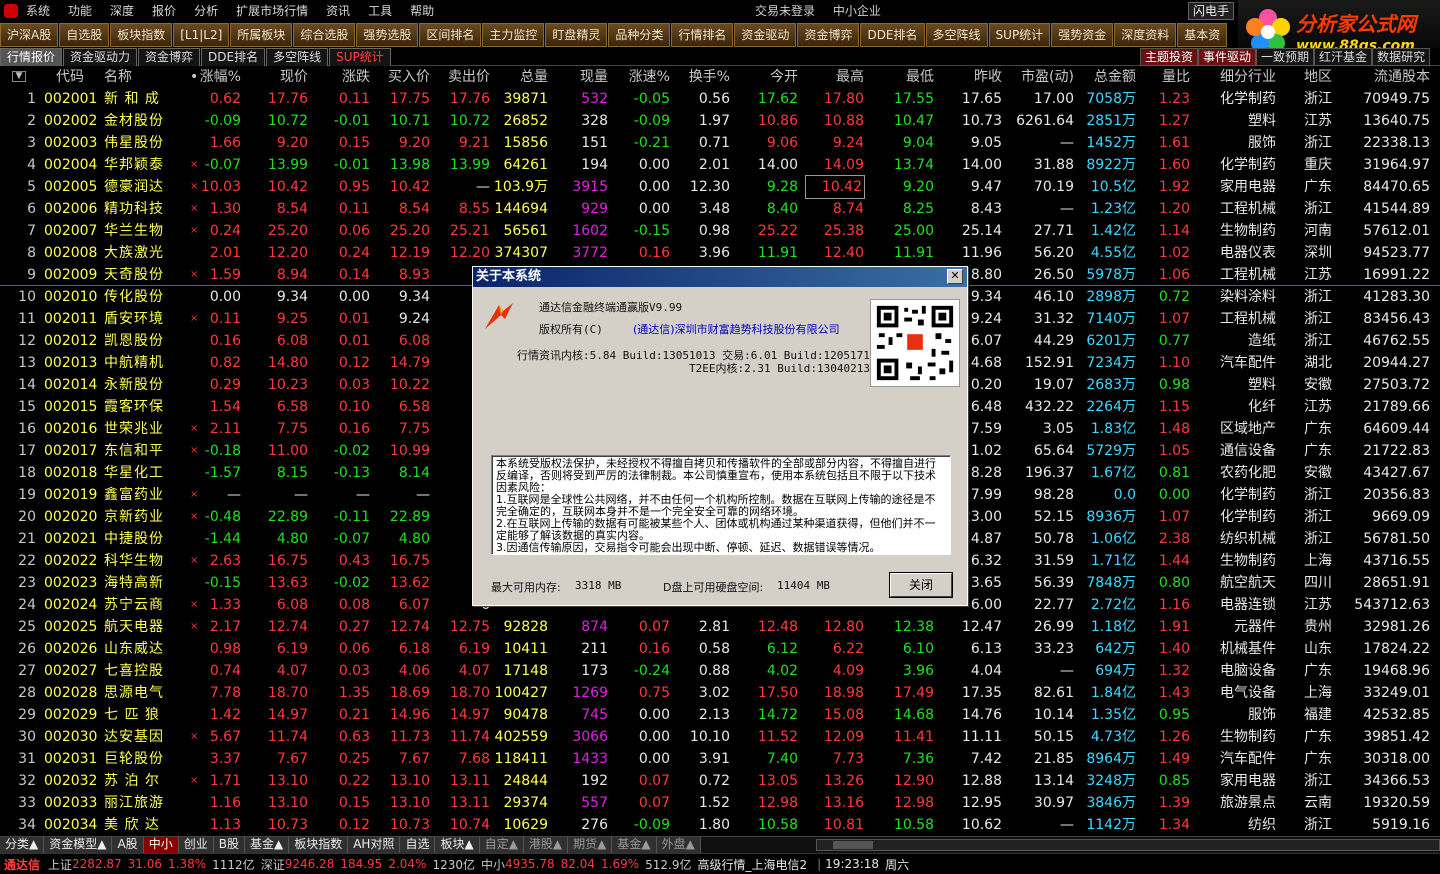 The image size is (1440, 874). I want to click on right-tab: 事件驱动, so click(1227, 57).